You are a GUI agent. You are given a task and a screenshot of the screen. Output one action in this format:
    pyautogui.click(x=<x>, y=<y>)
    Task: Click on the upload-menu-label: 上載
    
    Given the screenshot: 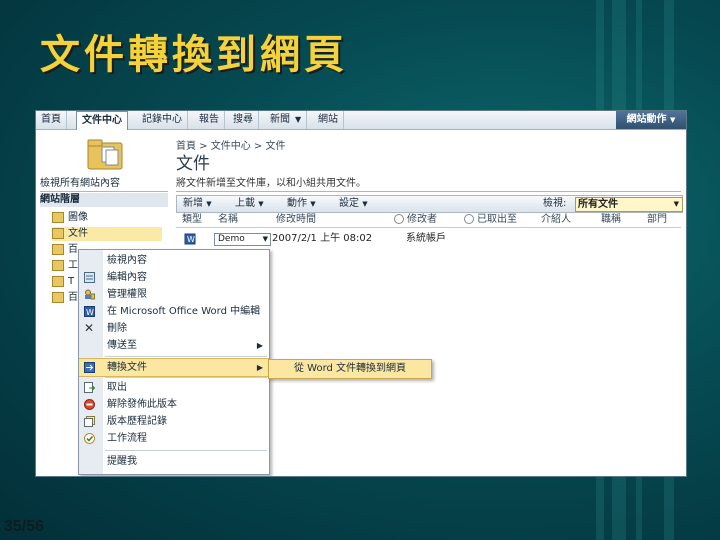 What is the action you would take?
    pyautogui.click(x=245, y=203)
    